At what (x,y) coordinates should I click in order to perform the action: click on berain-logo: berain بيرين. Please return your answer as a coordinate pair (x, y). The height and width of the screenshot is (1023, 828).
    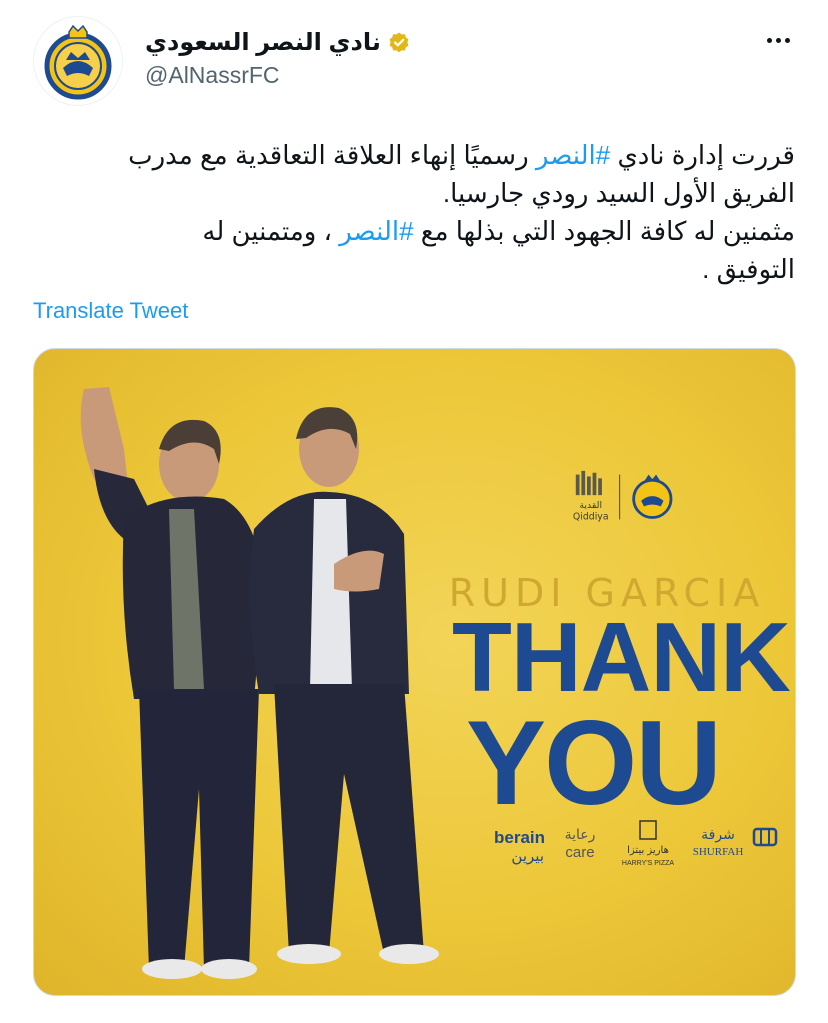
    Looking at the image, I should click on (519, 846).